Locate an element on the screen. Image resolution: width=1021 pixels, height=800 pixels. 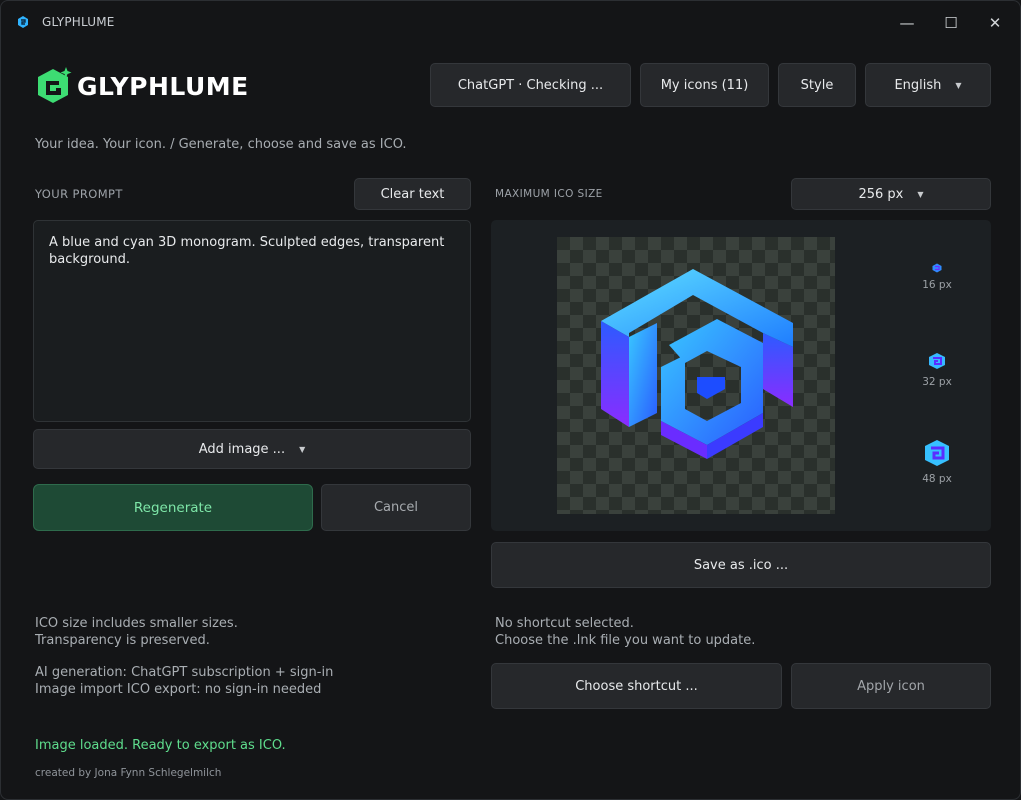
close-icon: ✕ is located at coordinates (995, 23).